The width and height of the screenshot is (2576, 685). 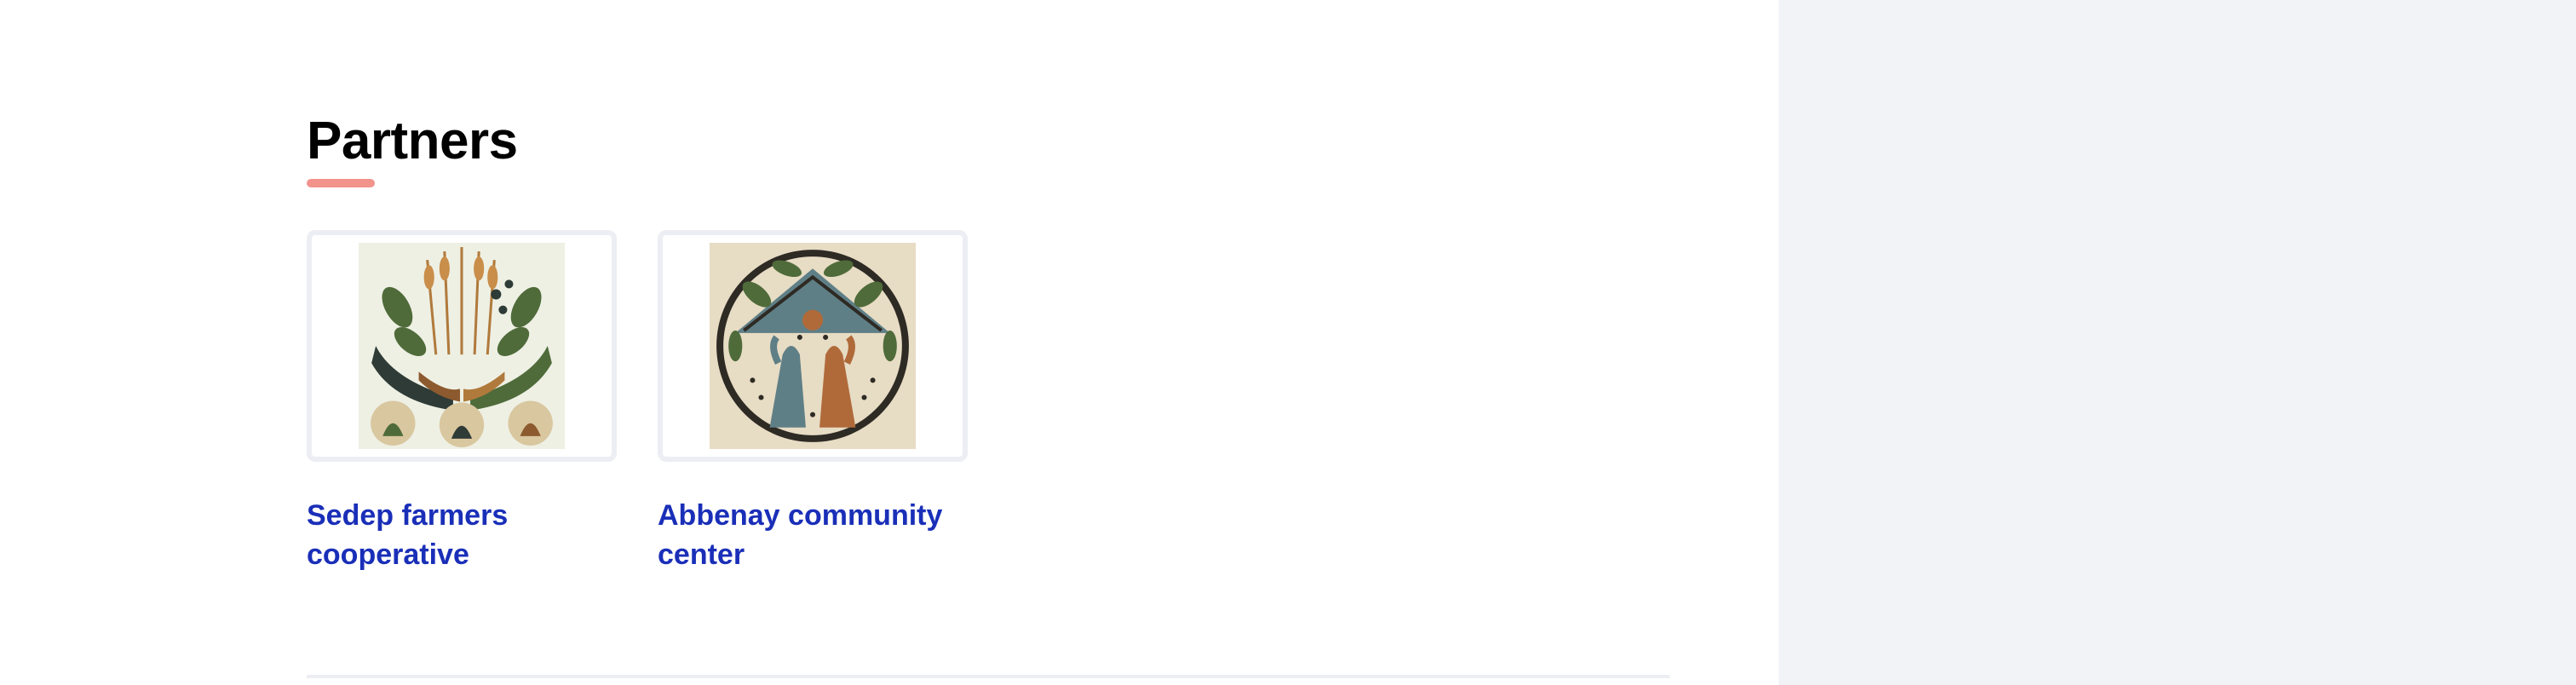 I want to click on section-divider, so click(x=989, y=676).